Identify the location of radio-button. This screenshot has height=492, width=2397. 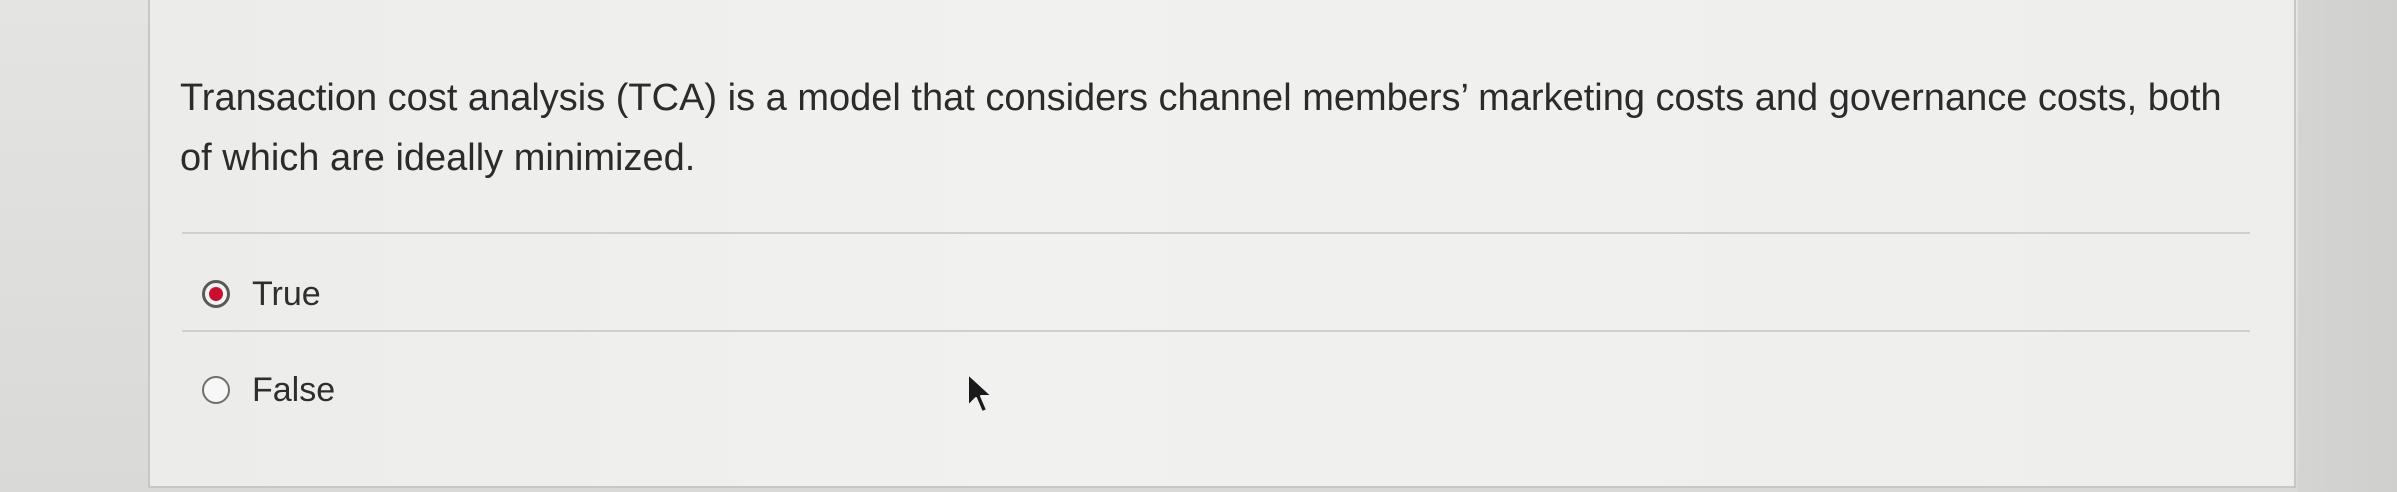
(216, 390).